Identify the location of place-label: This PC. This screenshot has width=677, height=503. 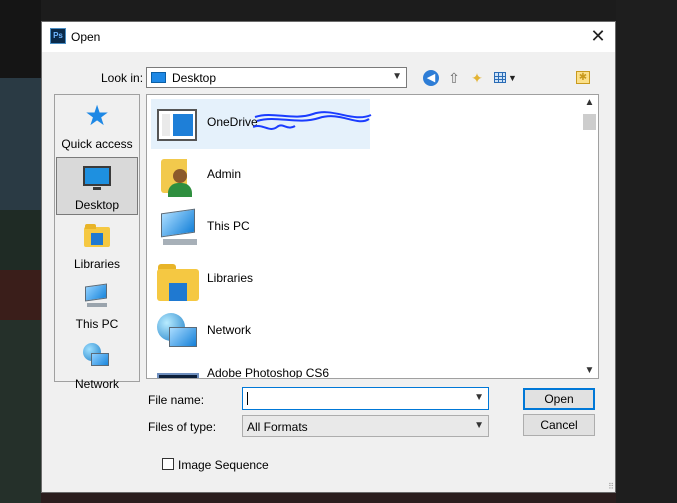
(97, 324).